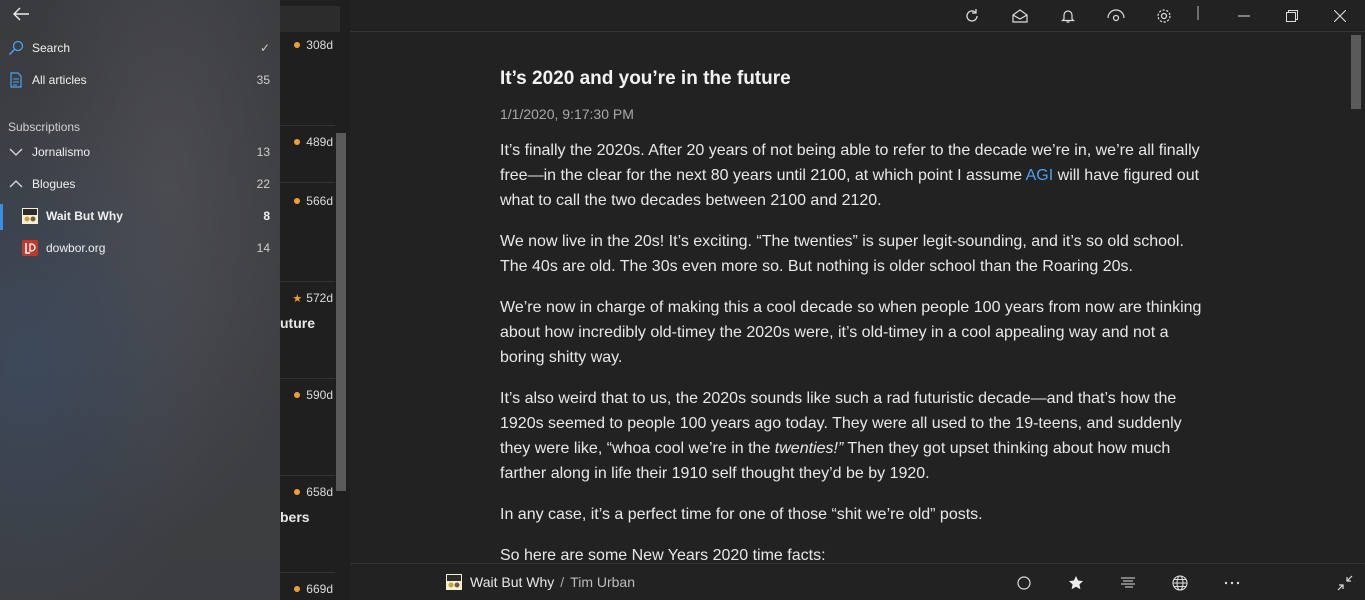 This screenshot has height=600, width=1365. I want to click on collapse-button, so click(1345, 583).